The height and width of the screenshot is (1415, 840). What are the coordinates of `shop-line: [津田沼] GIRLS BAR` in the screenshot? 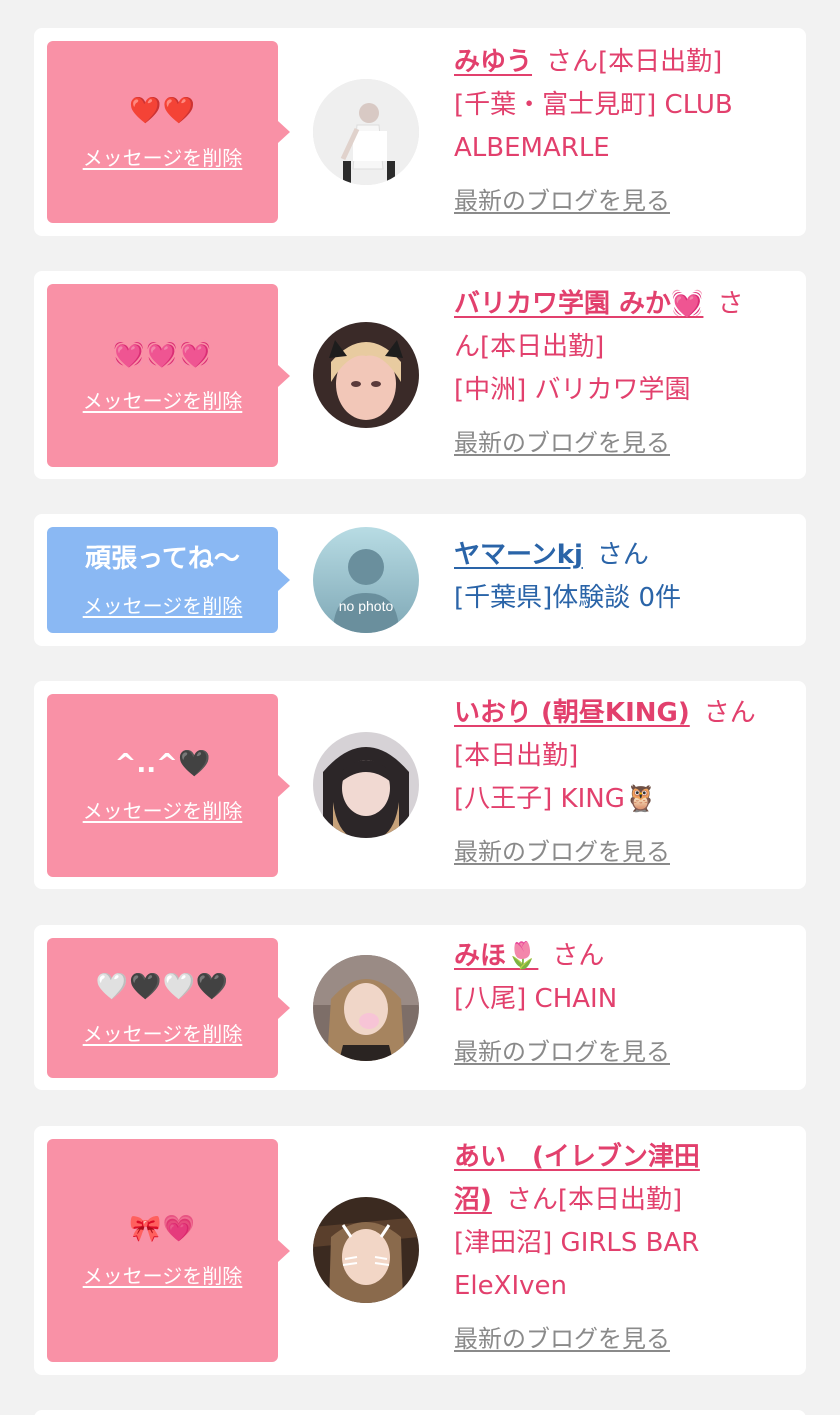 It's located at (577, 1243).